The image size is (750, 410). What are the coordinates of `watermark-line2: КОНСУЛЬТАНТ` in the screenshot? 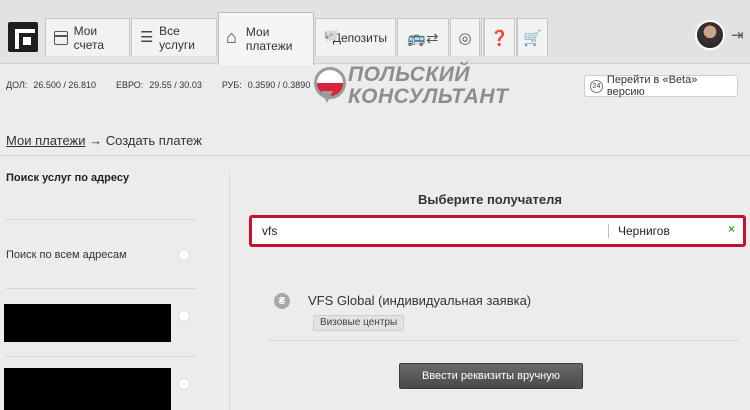 It's located at (428, 96).